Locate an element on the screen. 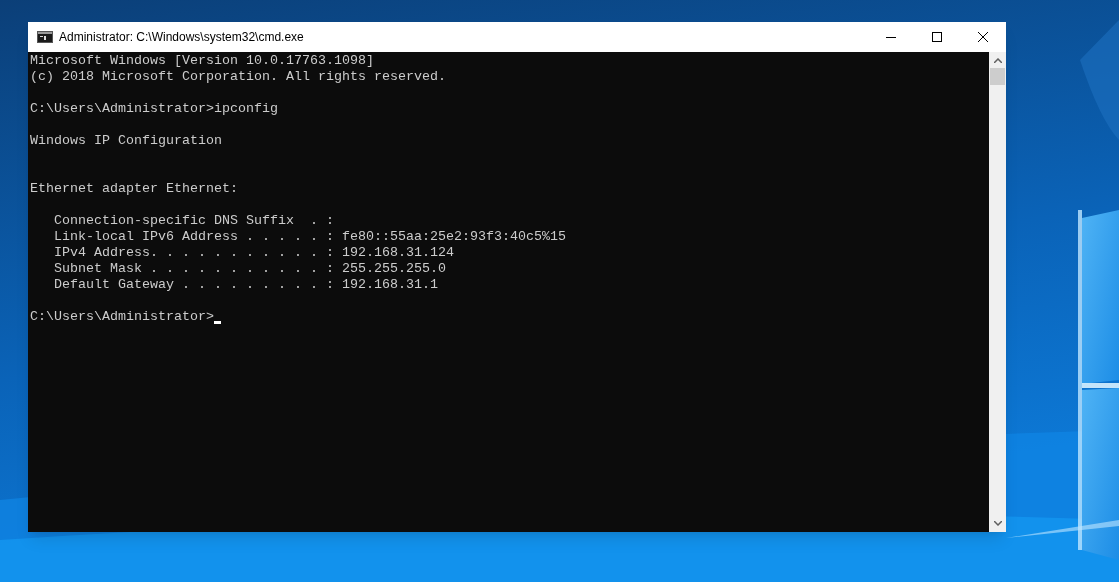 This screenshot has width=1119, height=582. maximize-icon is located at coordinates (937, 37).